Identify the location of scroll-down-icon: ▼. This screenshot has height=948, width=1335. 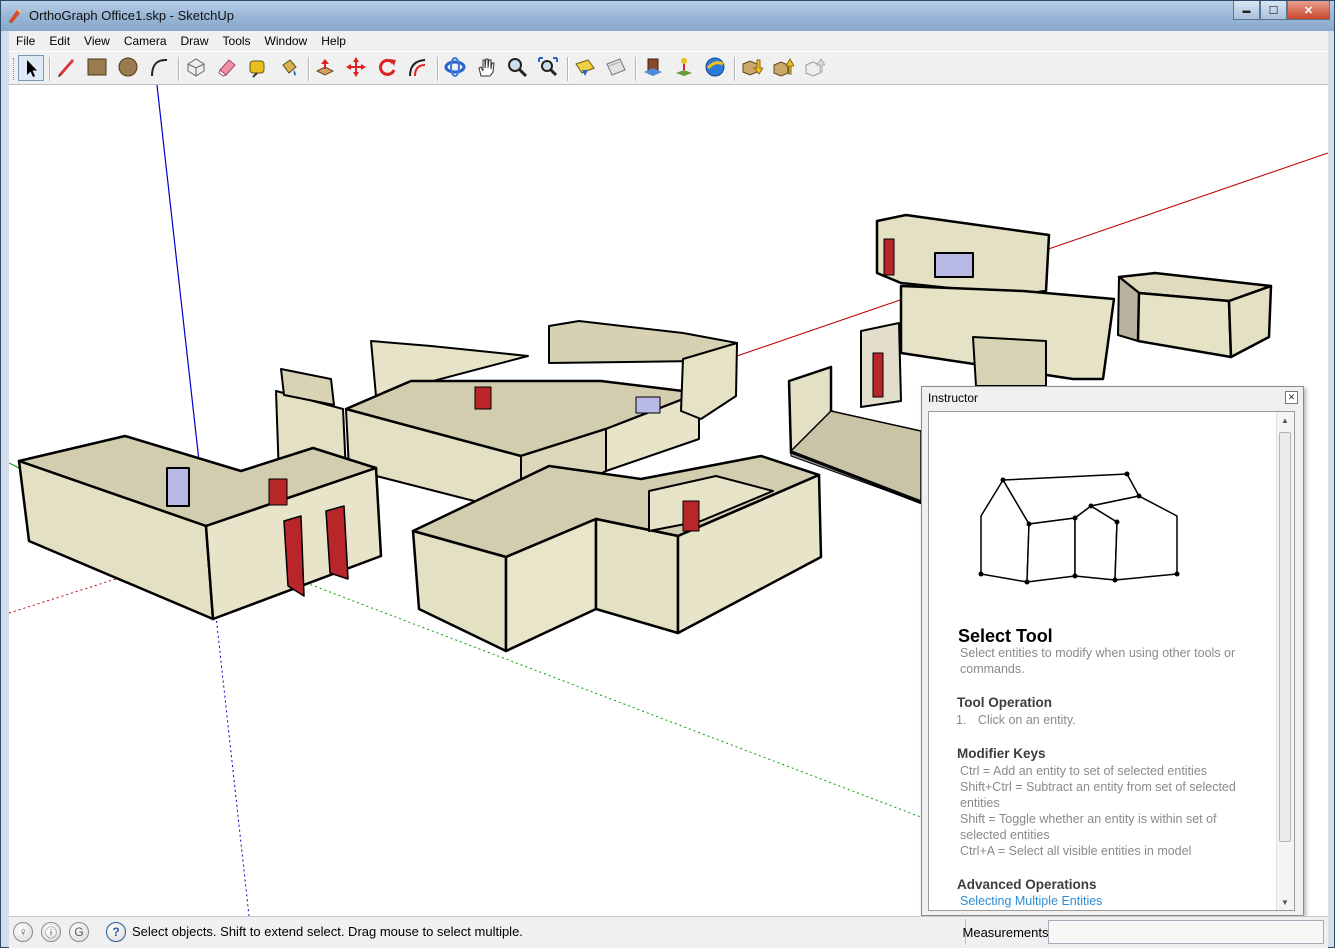
(1285, 902).